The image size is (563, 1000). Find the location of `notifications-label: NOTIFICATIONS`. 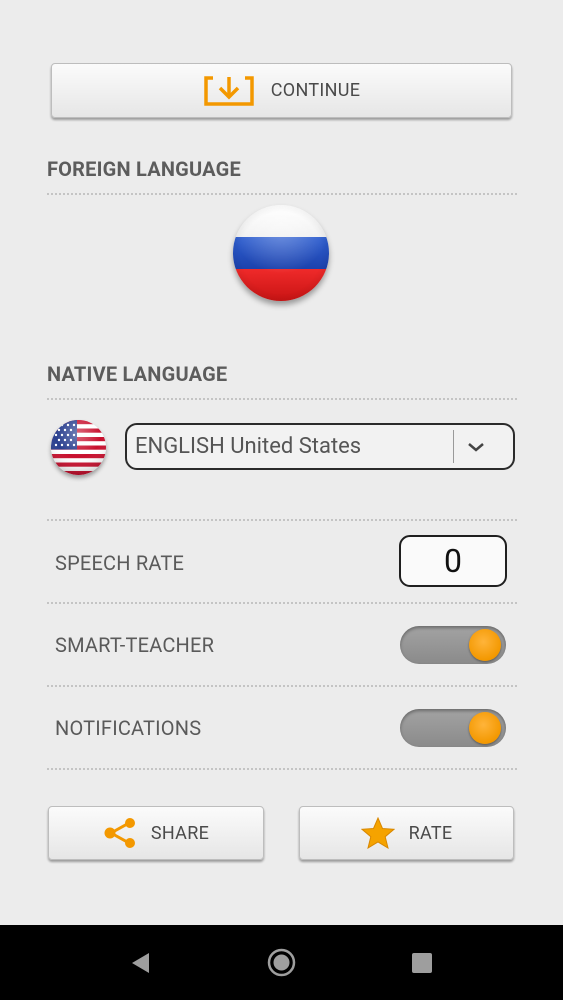

notifications-label: NOTIFICATIONS is located at coordinates (128, 728).